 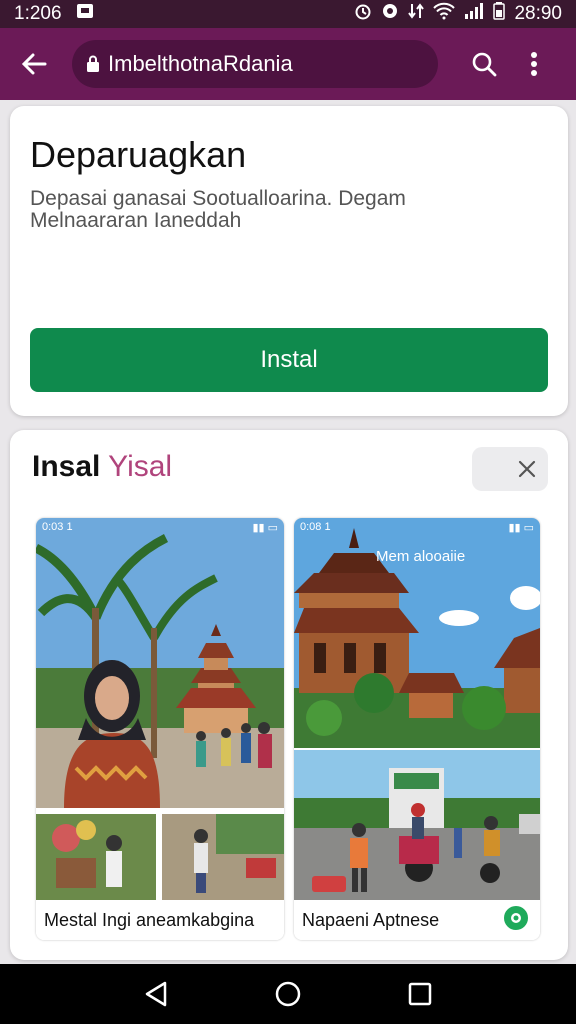 I want to click on browser-toolbar: ImbelthotnaRdania, so click(x=288, y=64).